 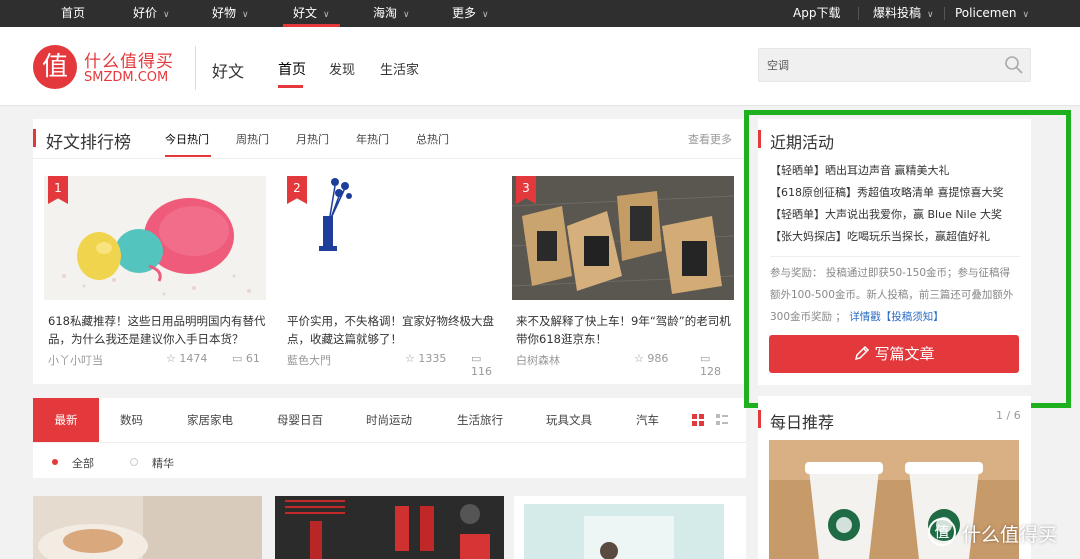 What do you see at coordinates (193, 358) in the screenshot?
I see `like-count: 1474` at bounding box center [193, 358].